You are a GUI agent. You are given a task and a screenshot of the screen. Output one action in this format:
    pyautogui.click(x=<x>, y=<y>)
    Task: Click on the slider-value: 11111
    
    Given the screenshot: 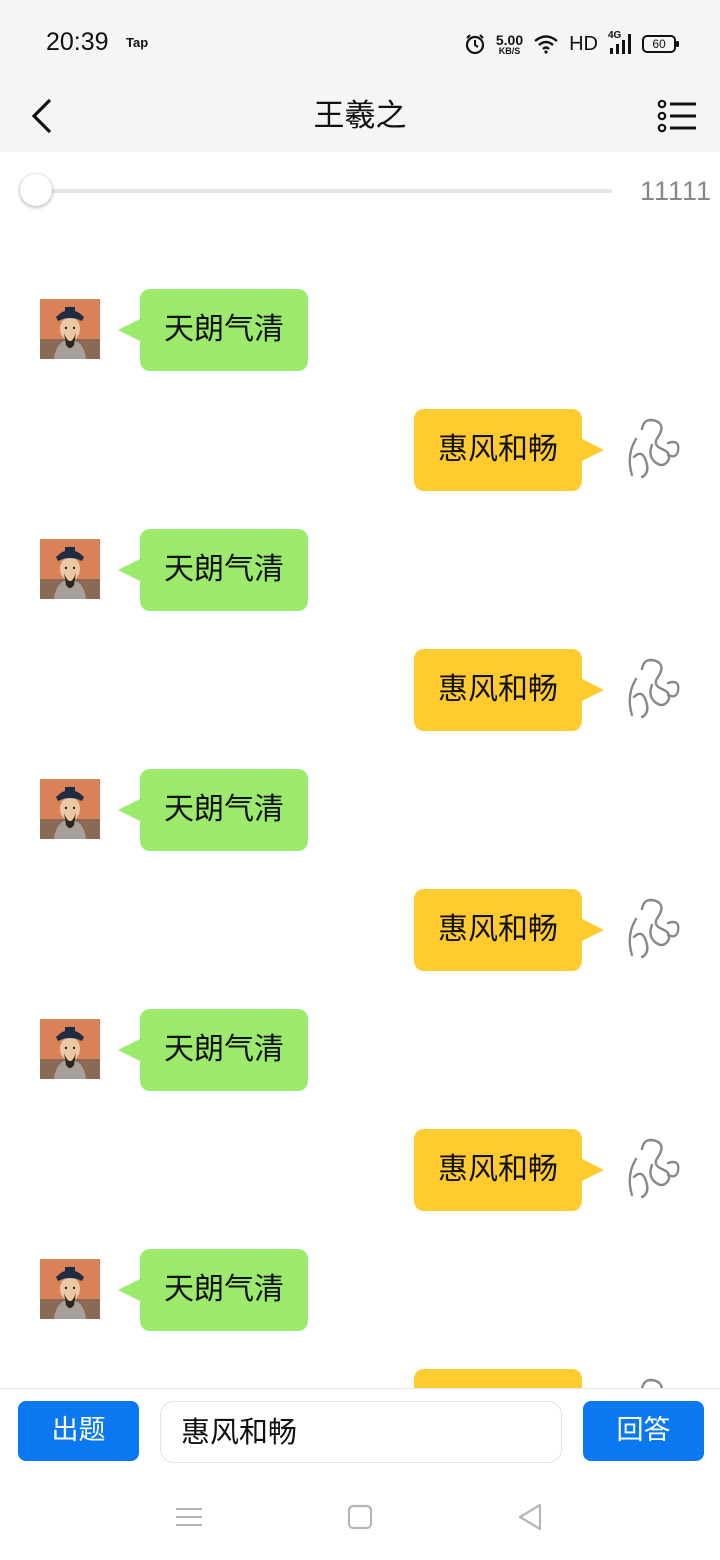 What is the action you would take?
    pyautogui.click(x=676, y=191)
    